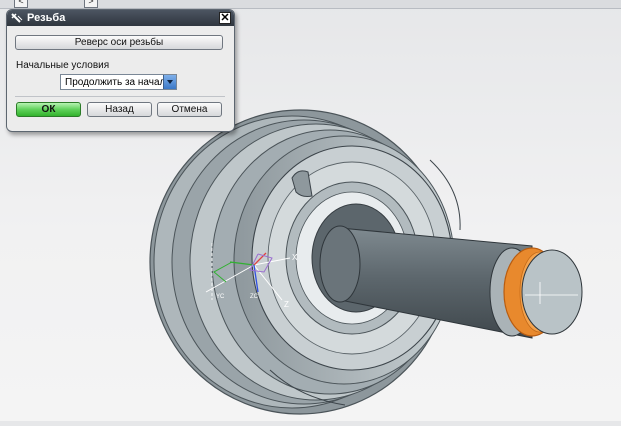  I want to click on triad-x-label: X, so click(295, 257).